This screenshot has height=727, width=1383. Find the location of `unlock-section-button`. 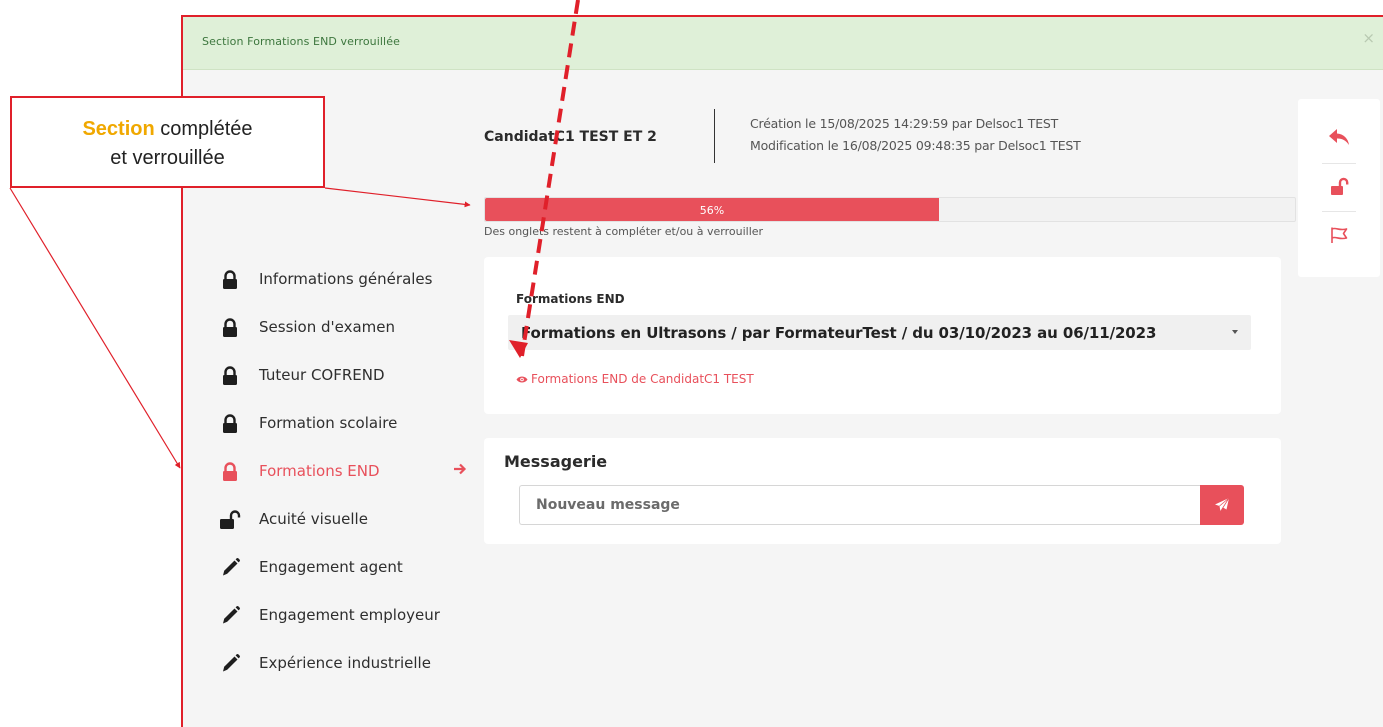

unlock-section-button is located at coordinates (1339, 187).